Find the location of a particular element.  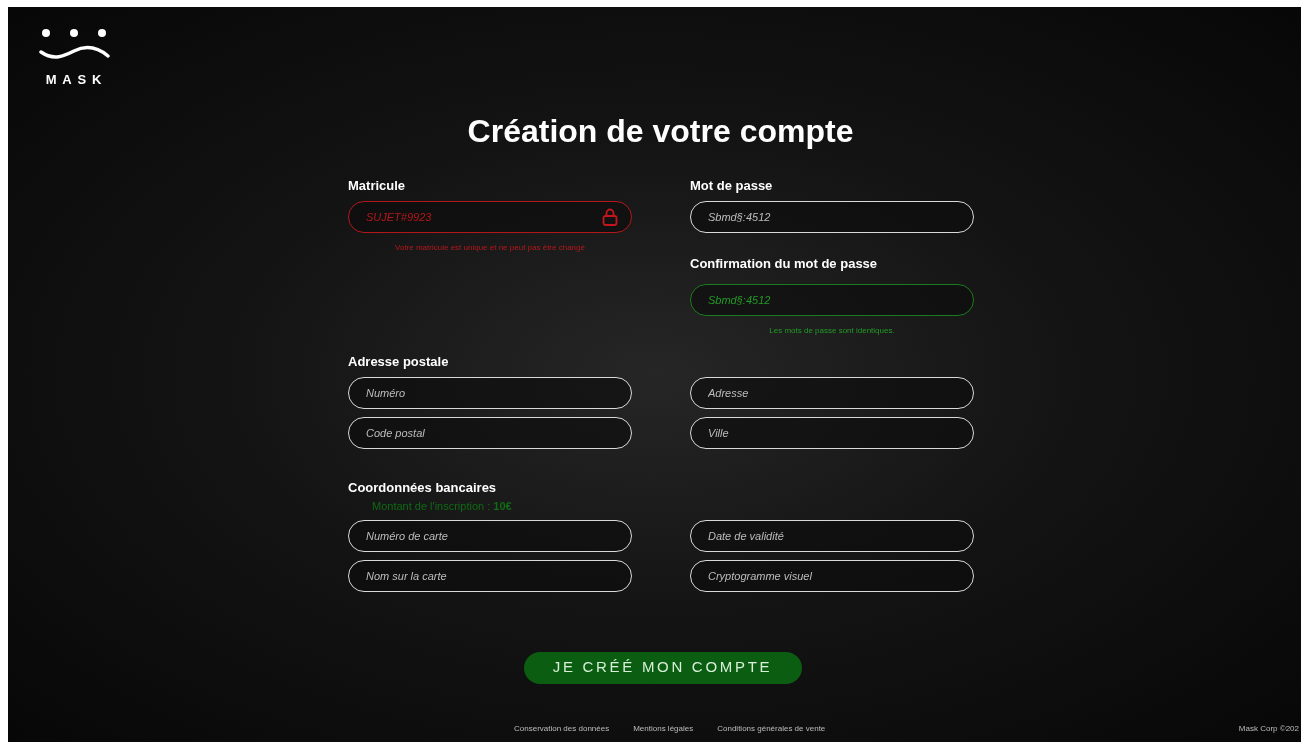

section-label: Matricule is located at coordinates (377, 185).